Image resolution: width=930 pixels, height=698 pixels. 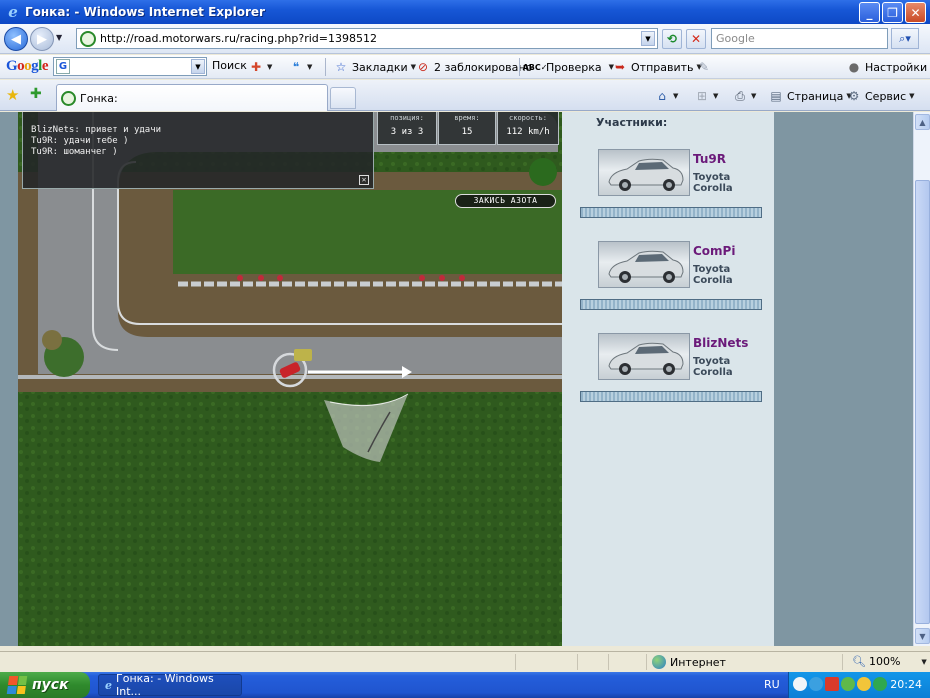 I want to click on tray-arrow-icon, so click(x=800, y=684).